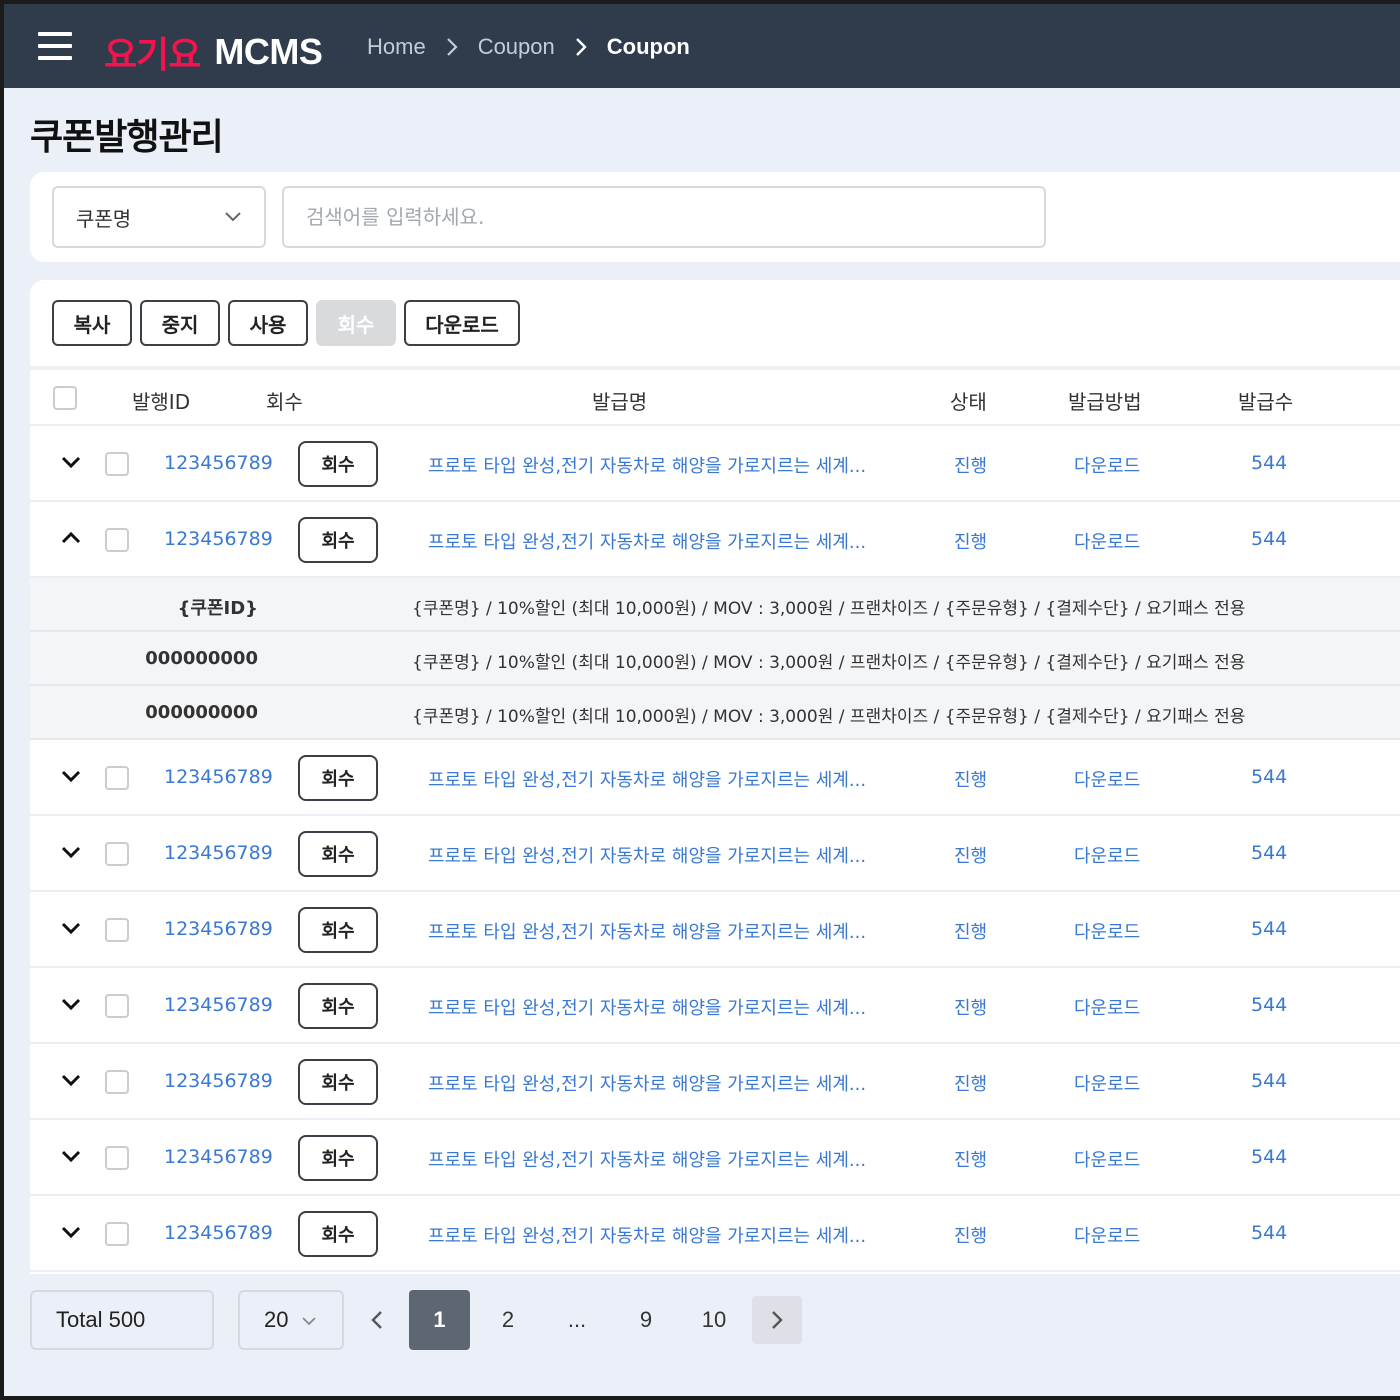 Image resolution: width=1400 pixels, height=1400 pixels. What do you see at coordinates (462, 323) in the screenshot?
I see `download-button: 다운로드` at bounding box center [462, 323].